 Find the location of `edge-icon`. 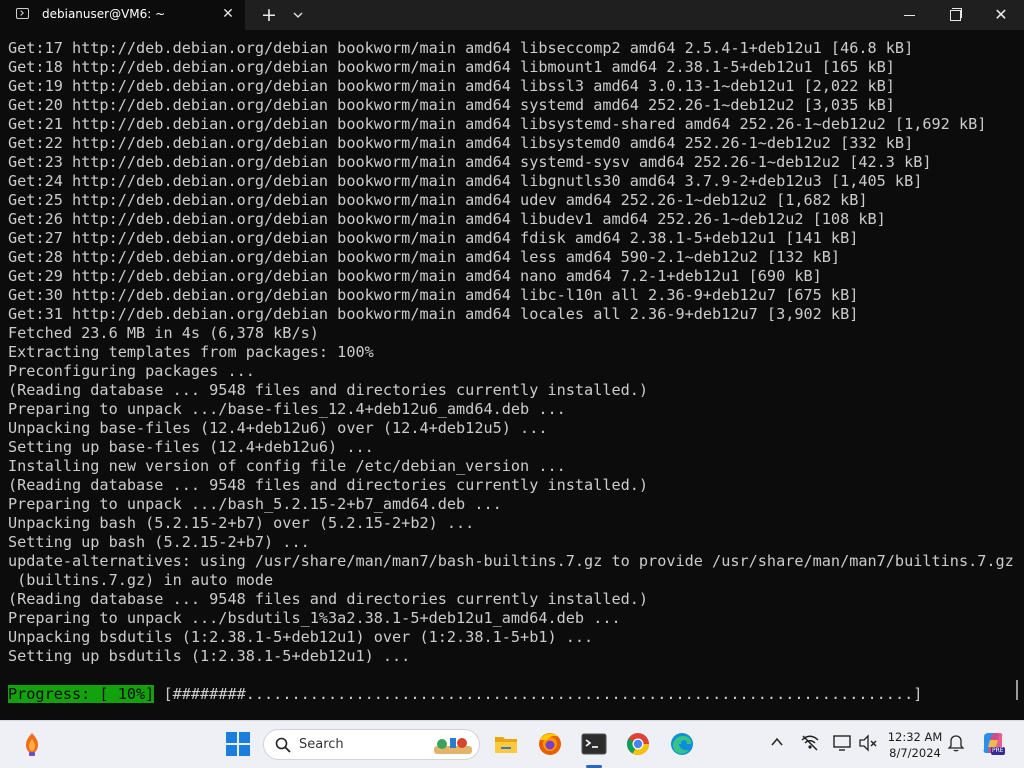

edge-icon is located at coordinates (682, 744).